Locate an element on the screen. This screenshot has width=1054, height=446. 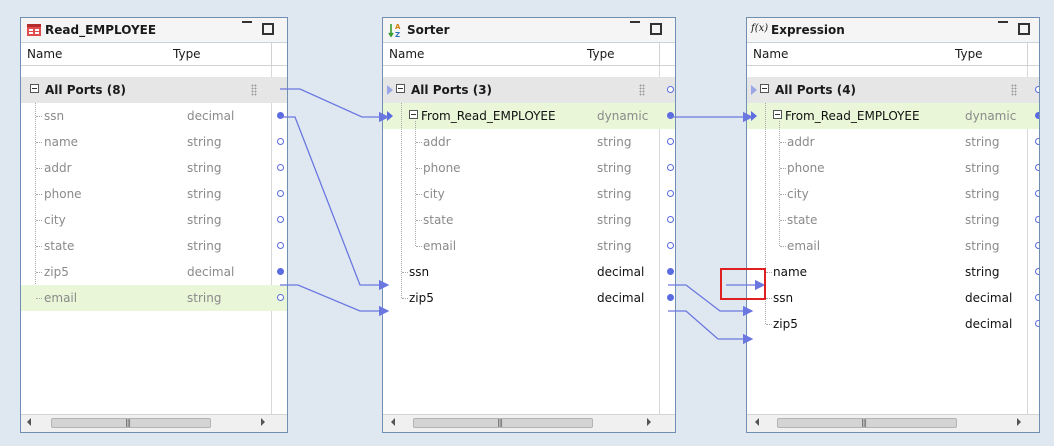
expression-titlebar: f(x) Expression is located at coordinates (893, 30).